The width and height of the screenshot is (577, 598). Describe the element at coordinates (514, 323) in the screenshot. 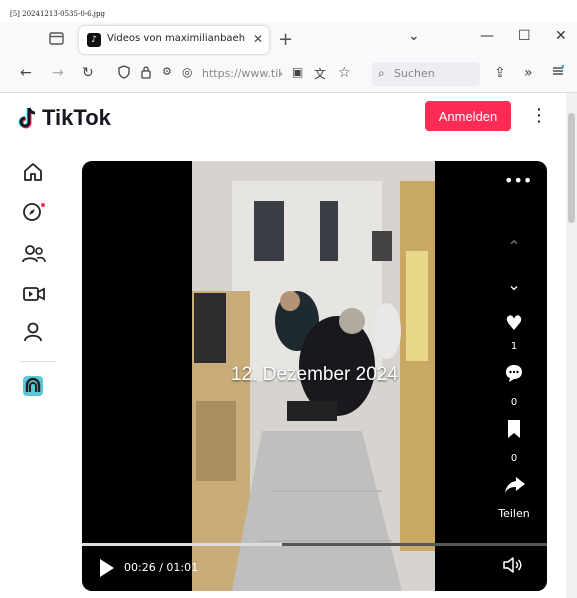

I see `like-icon: ♥` at that location.